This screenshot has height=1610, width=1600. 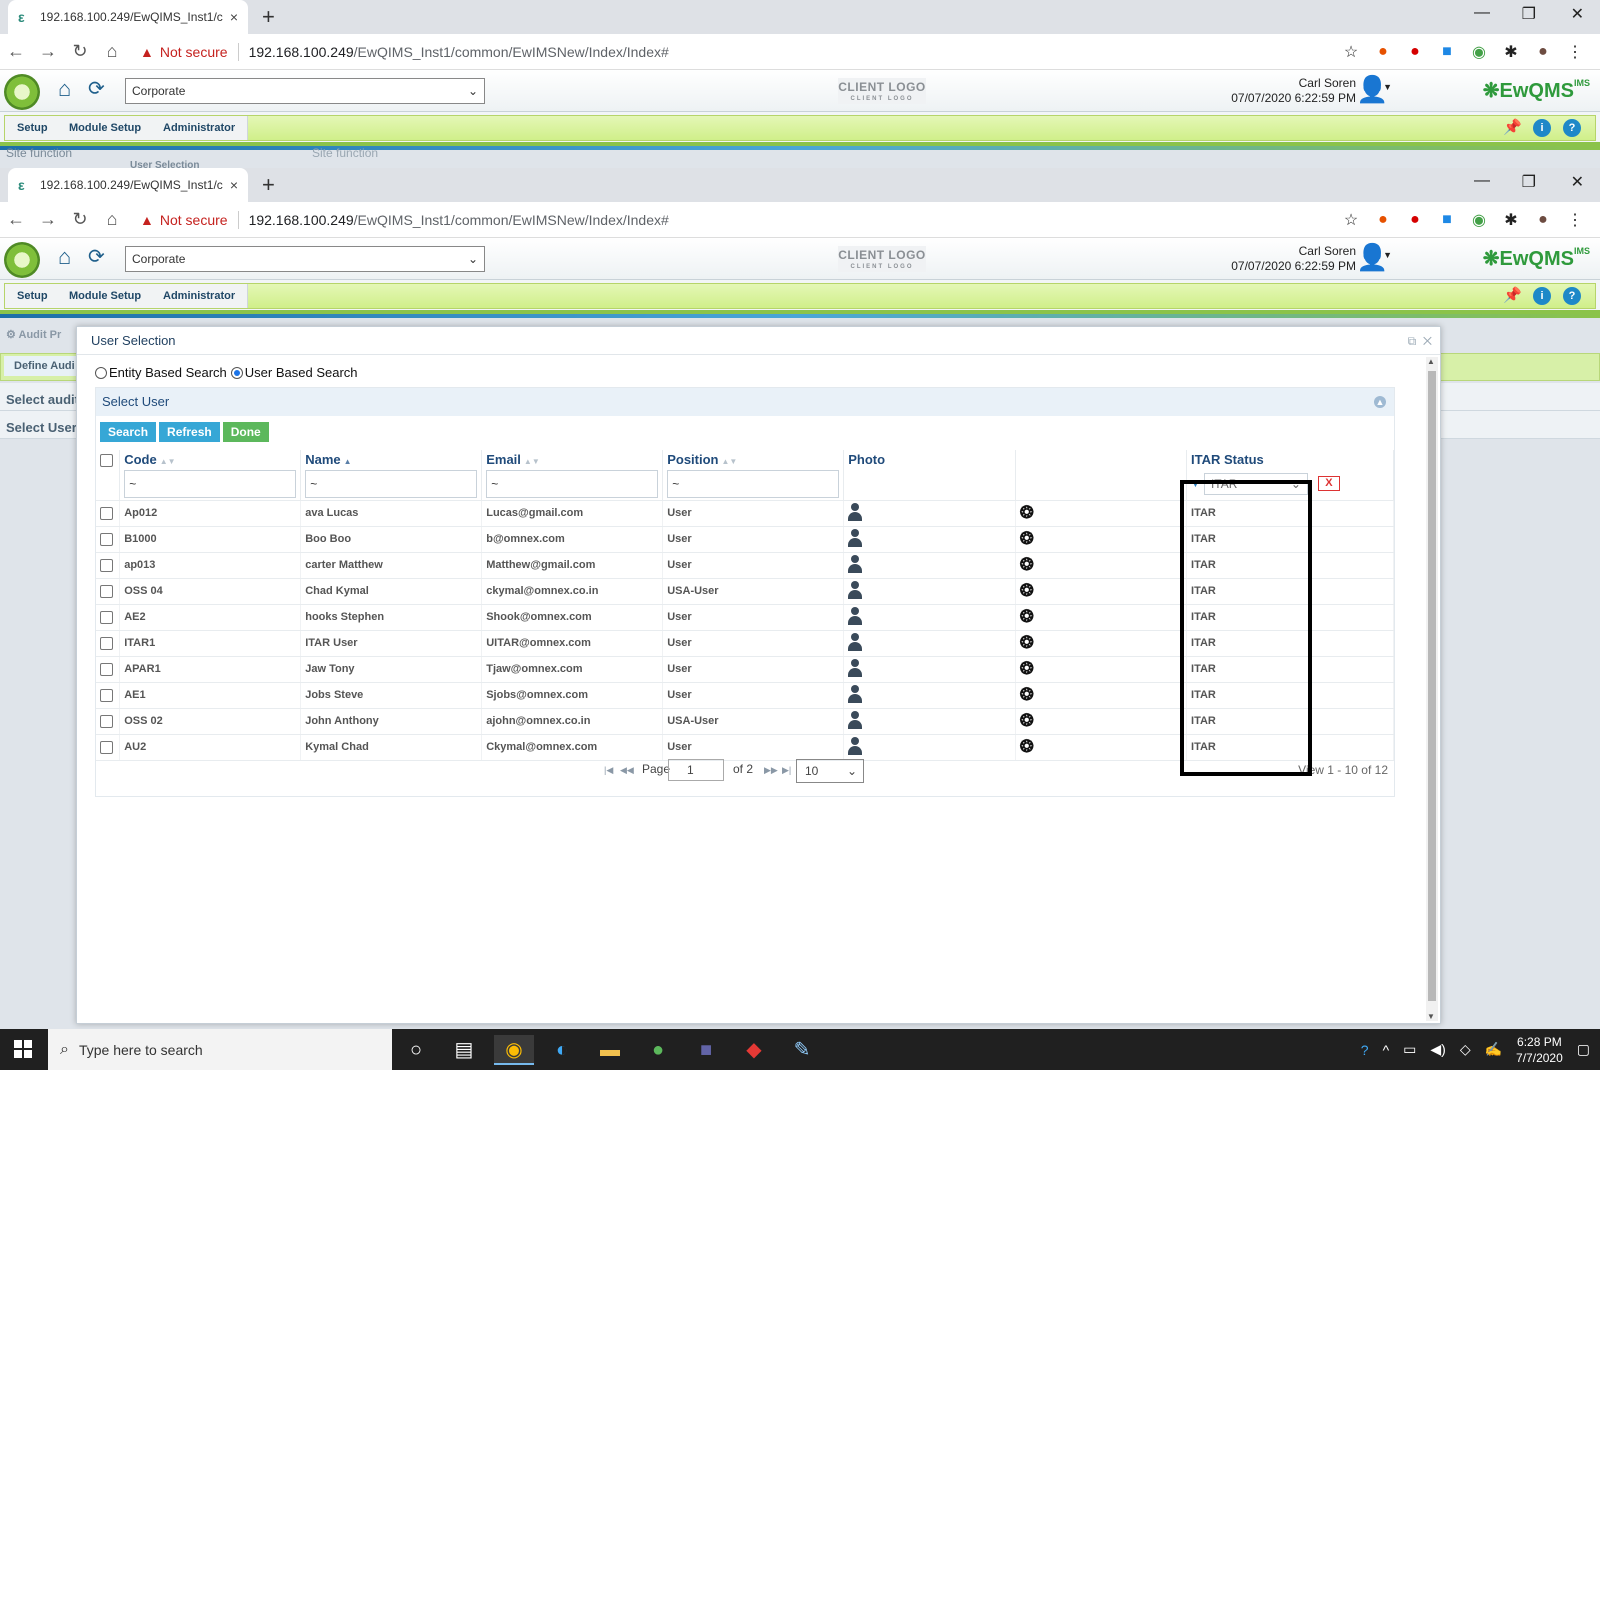 I want to click on prev-page-icon: ◀◀, so click(x=627, y=770).